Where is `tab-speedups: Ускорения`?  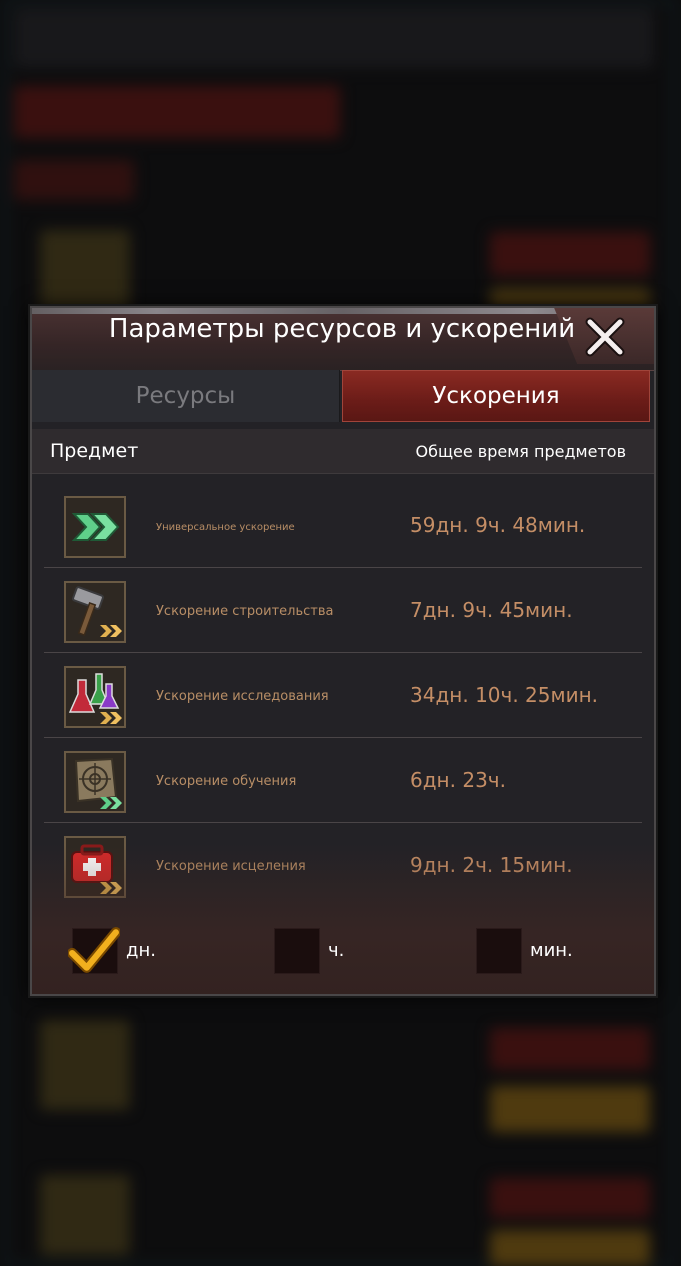 tab-speedups: Ускорения is located at coordinates (496, 396).